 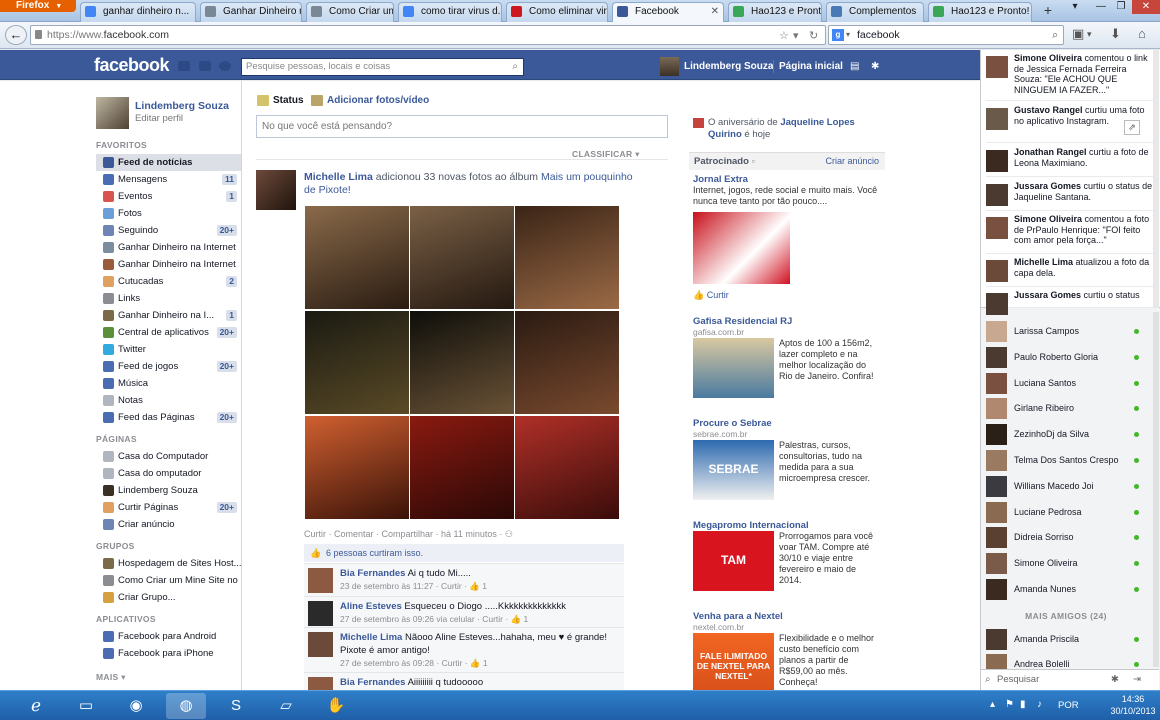 What do you see at coordinates (111, 677) in the screenshot?
I see `more-link: MAIS ▾` at bounding box center [111, 677].